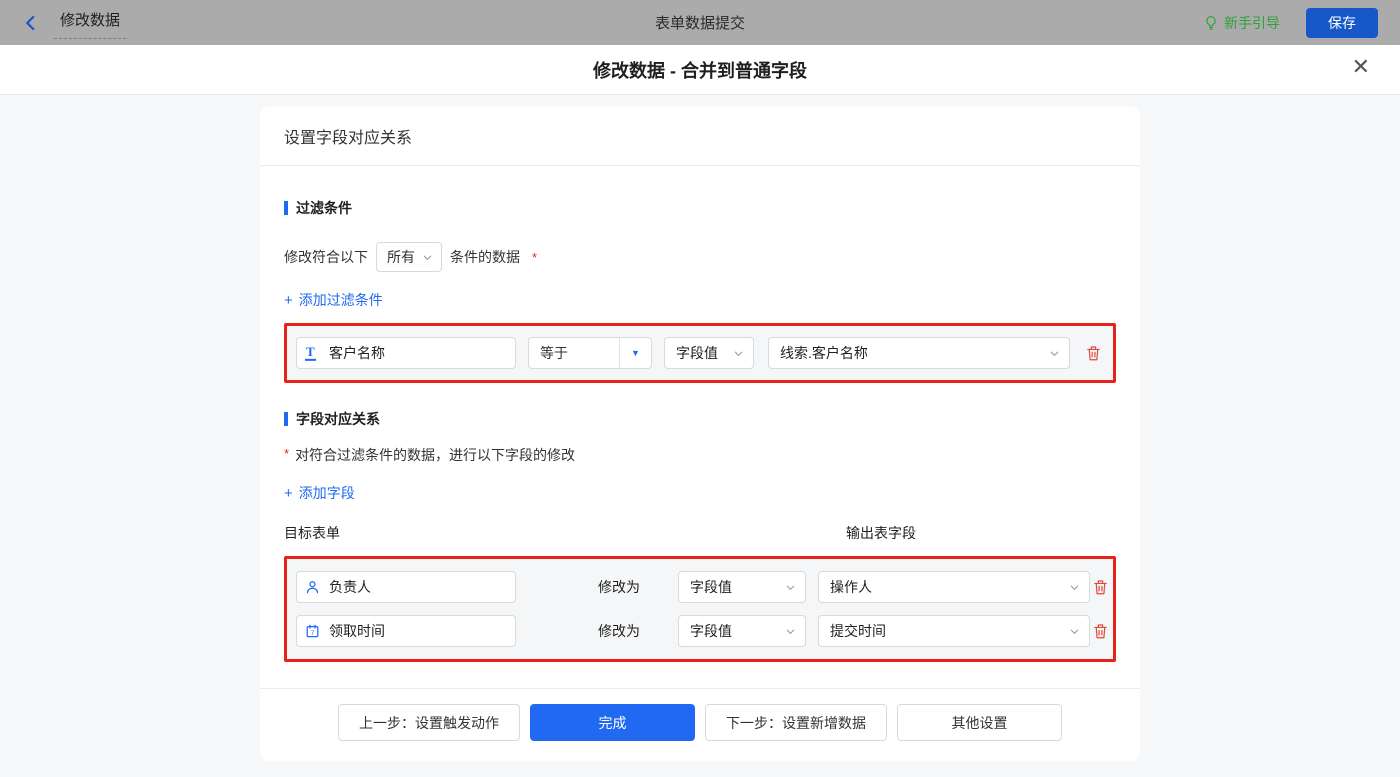 The height and width of the screenshot is (777, 1400). I want to click on svg-text: 7, so click(313, 633).